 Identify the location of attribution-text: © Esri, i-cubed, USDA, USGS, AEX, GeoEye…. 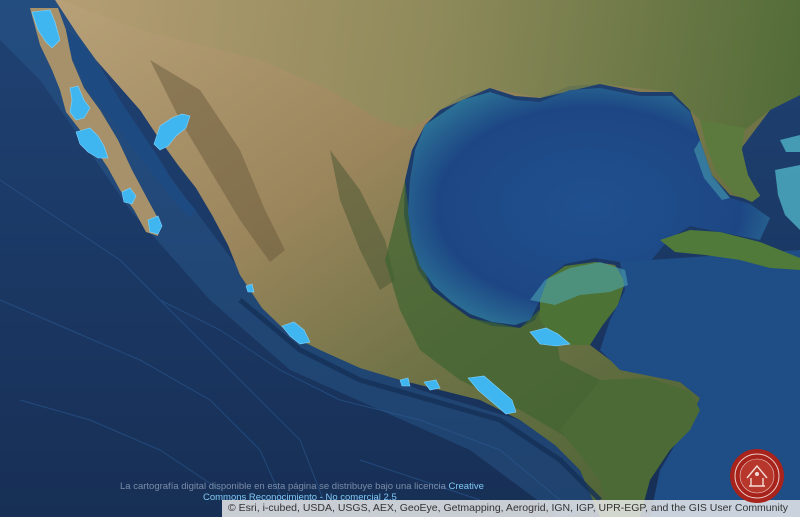
(508, 508).